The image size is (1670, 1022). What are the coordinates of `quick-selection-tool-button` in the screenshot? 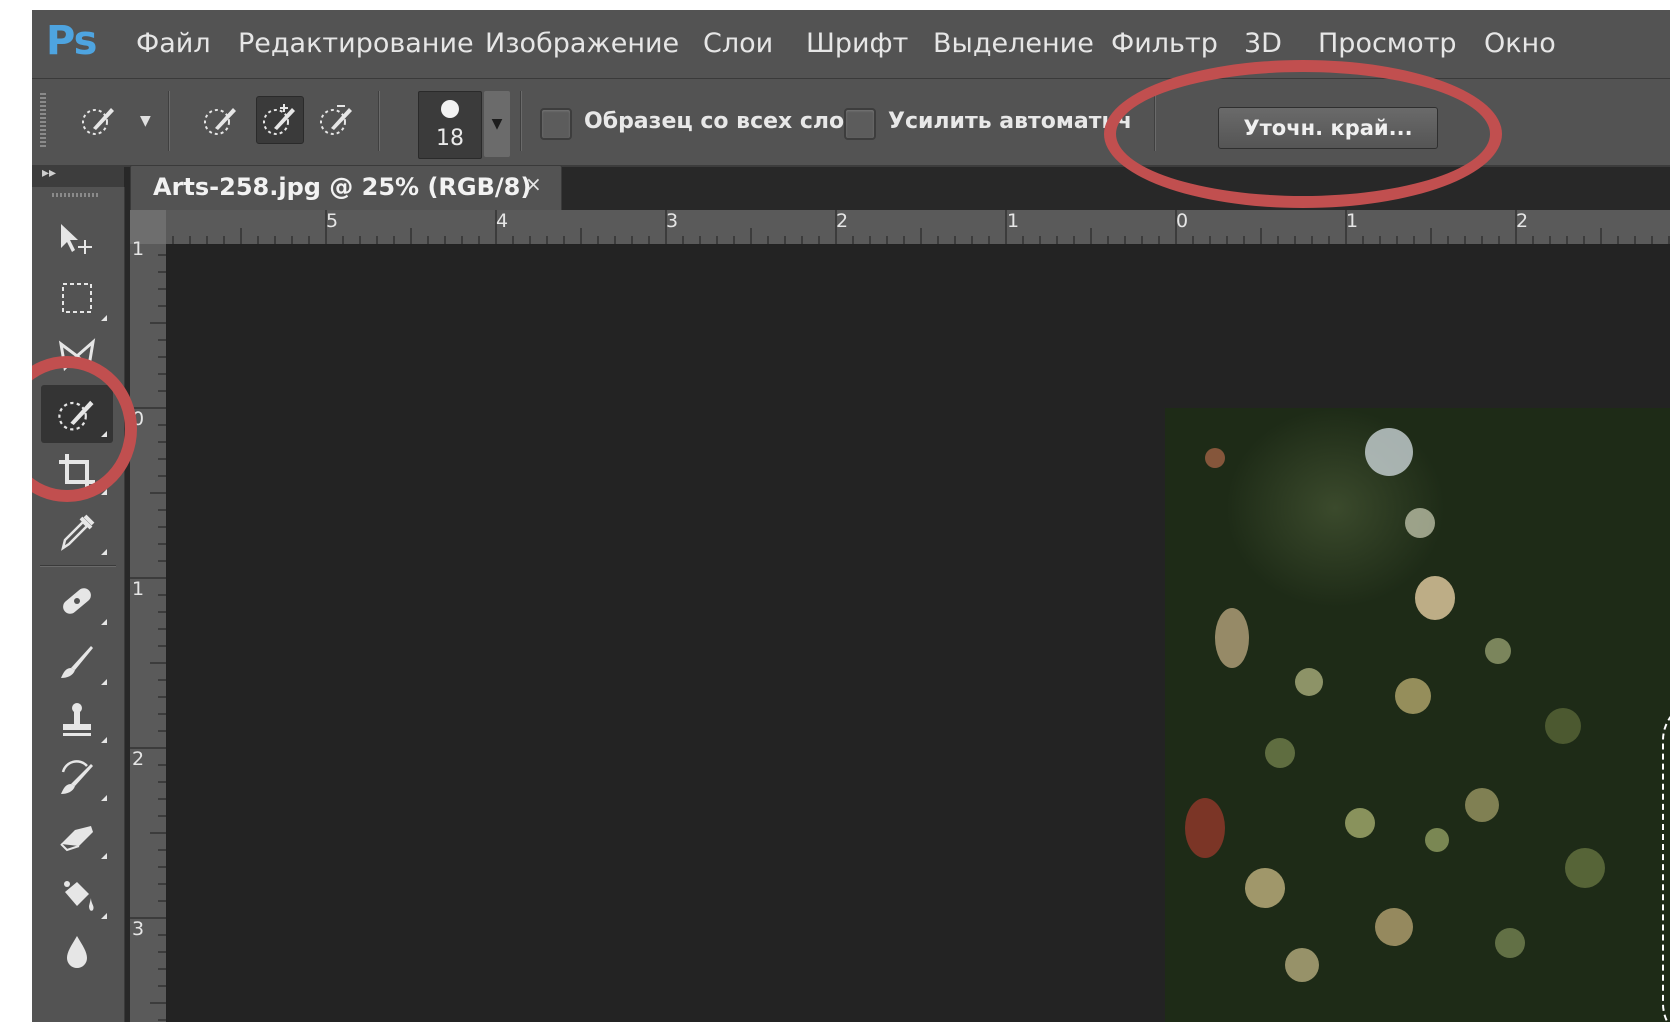 It's located at (77, 414).